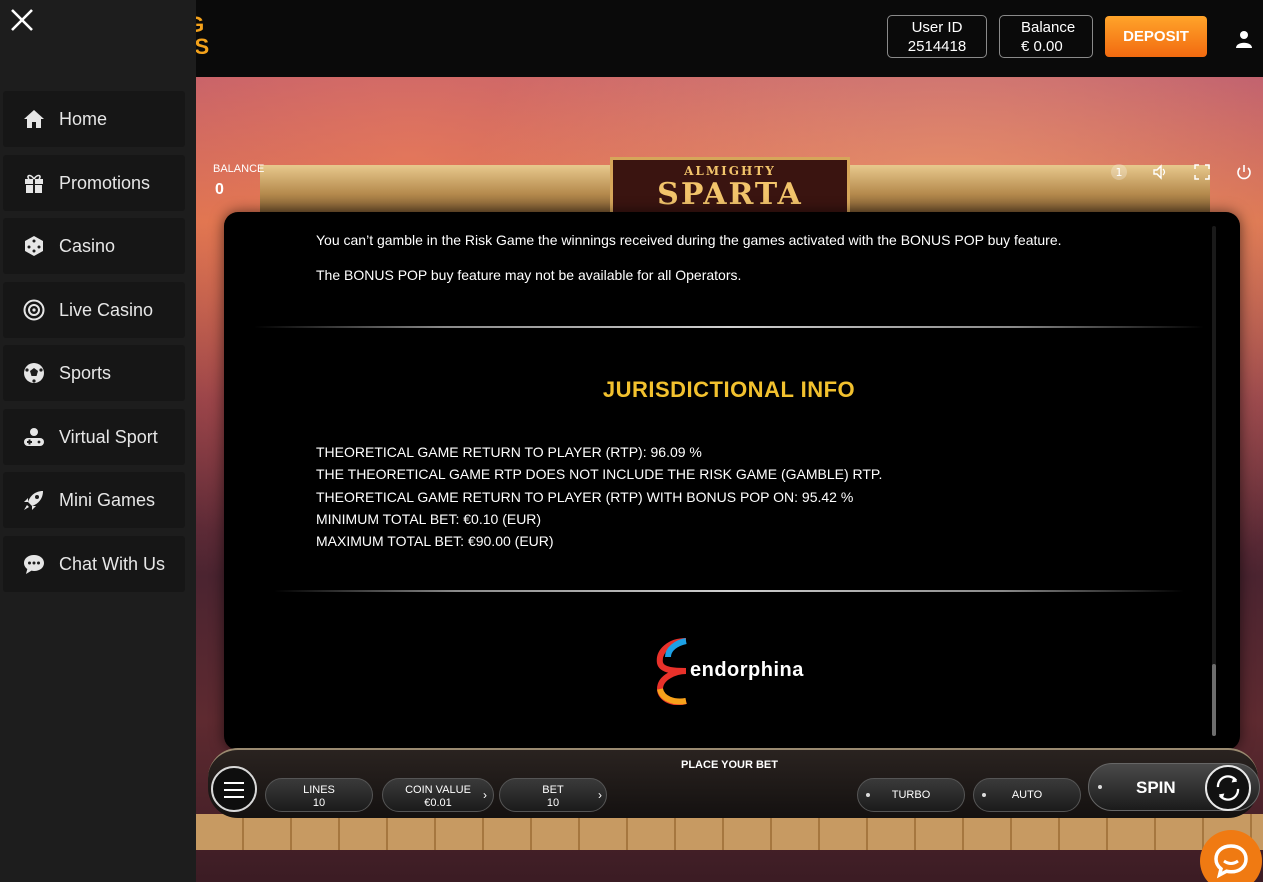 This screenshot has width=1263, height=882. Describe the element at coordinates (553, 790) in the screenshot. I see `bet-label: BET` at that location.